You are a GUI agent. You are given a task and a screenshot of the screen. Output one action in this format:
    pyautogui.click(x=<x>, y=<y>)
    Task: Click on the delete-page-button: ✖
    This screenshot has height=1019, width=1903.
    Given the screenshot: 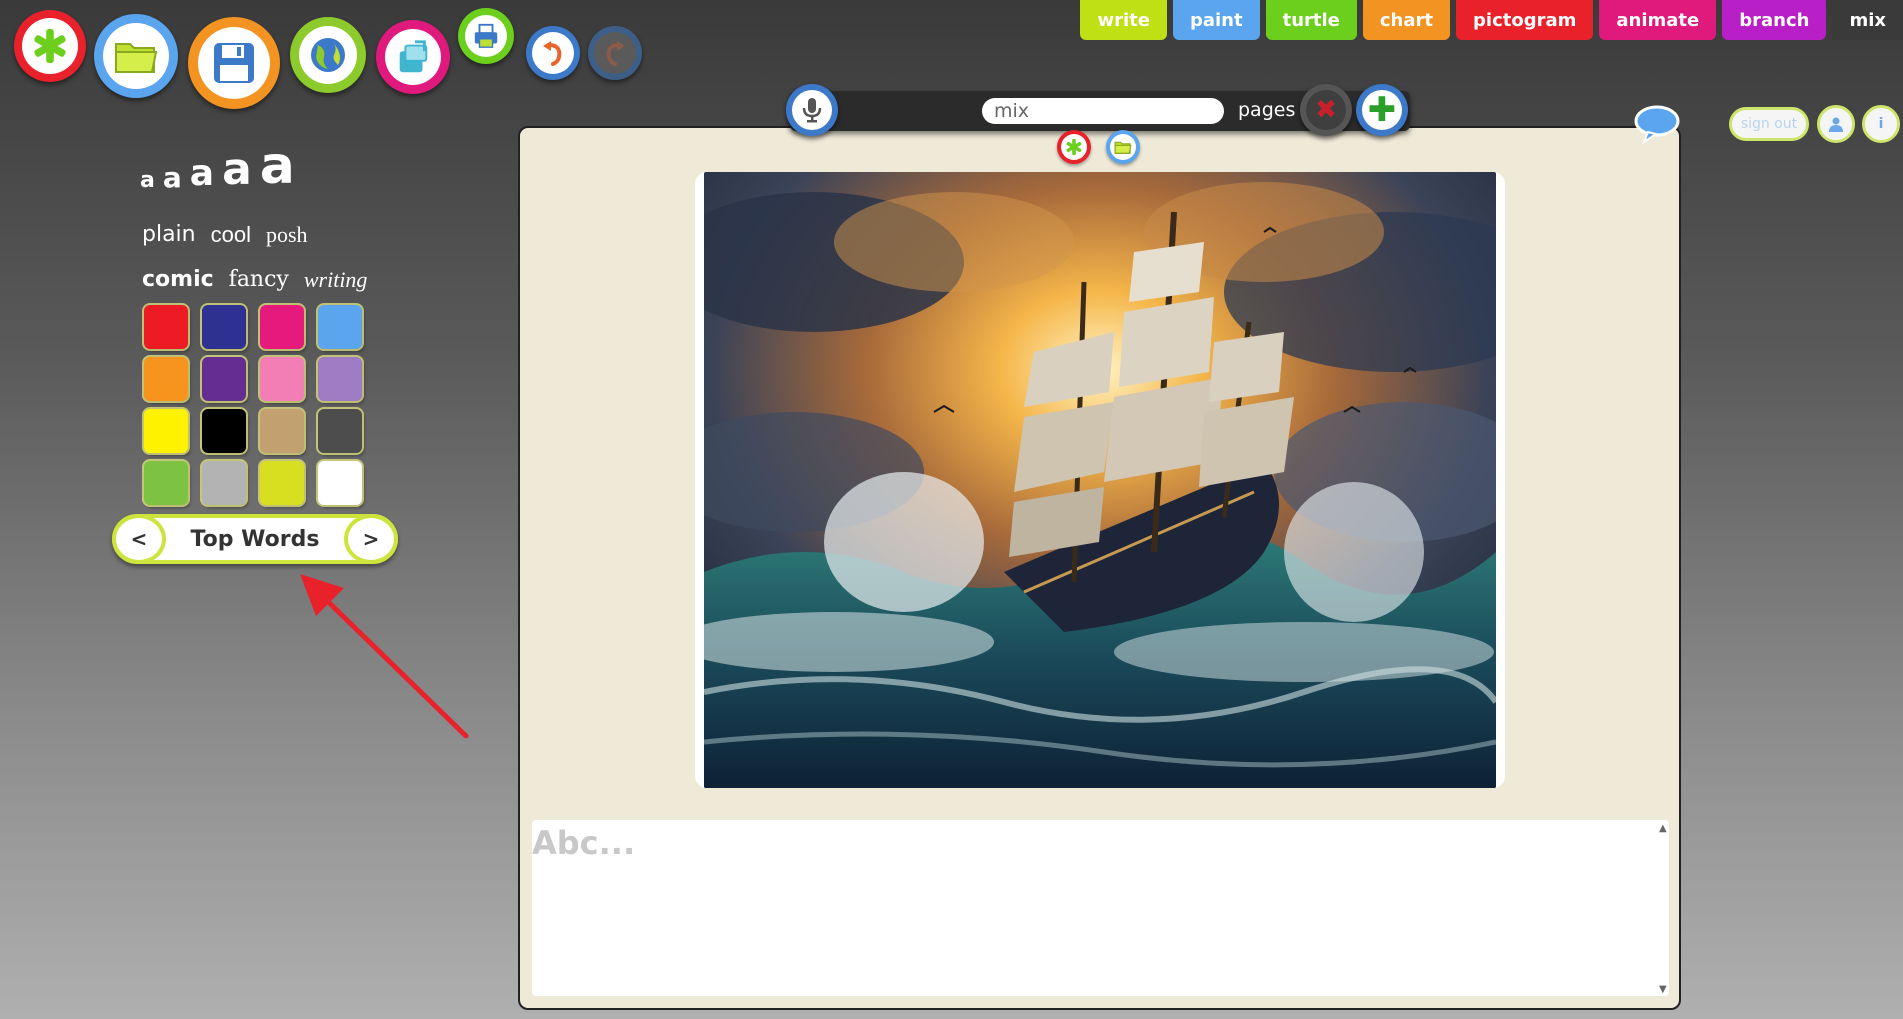 What is the action you would take?
    pyautogui.click(x=1326, y=110)
    